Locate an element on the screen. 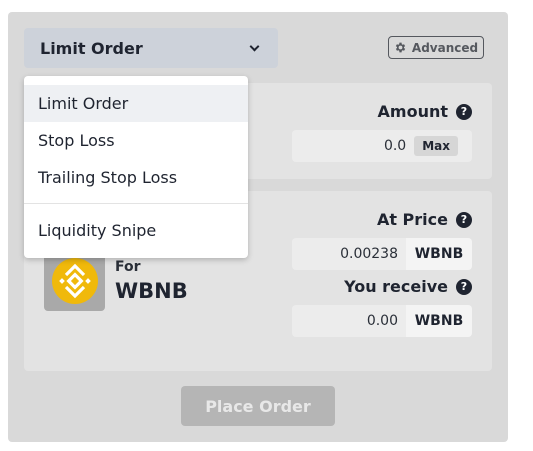  menu-divider is located at coordinates (136, 203).